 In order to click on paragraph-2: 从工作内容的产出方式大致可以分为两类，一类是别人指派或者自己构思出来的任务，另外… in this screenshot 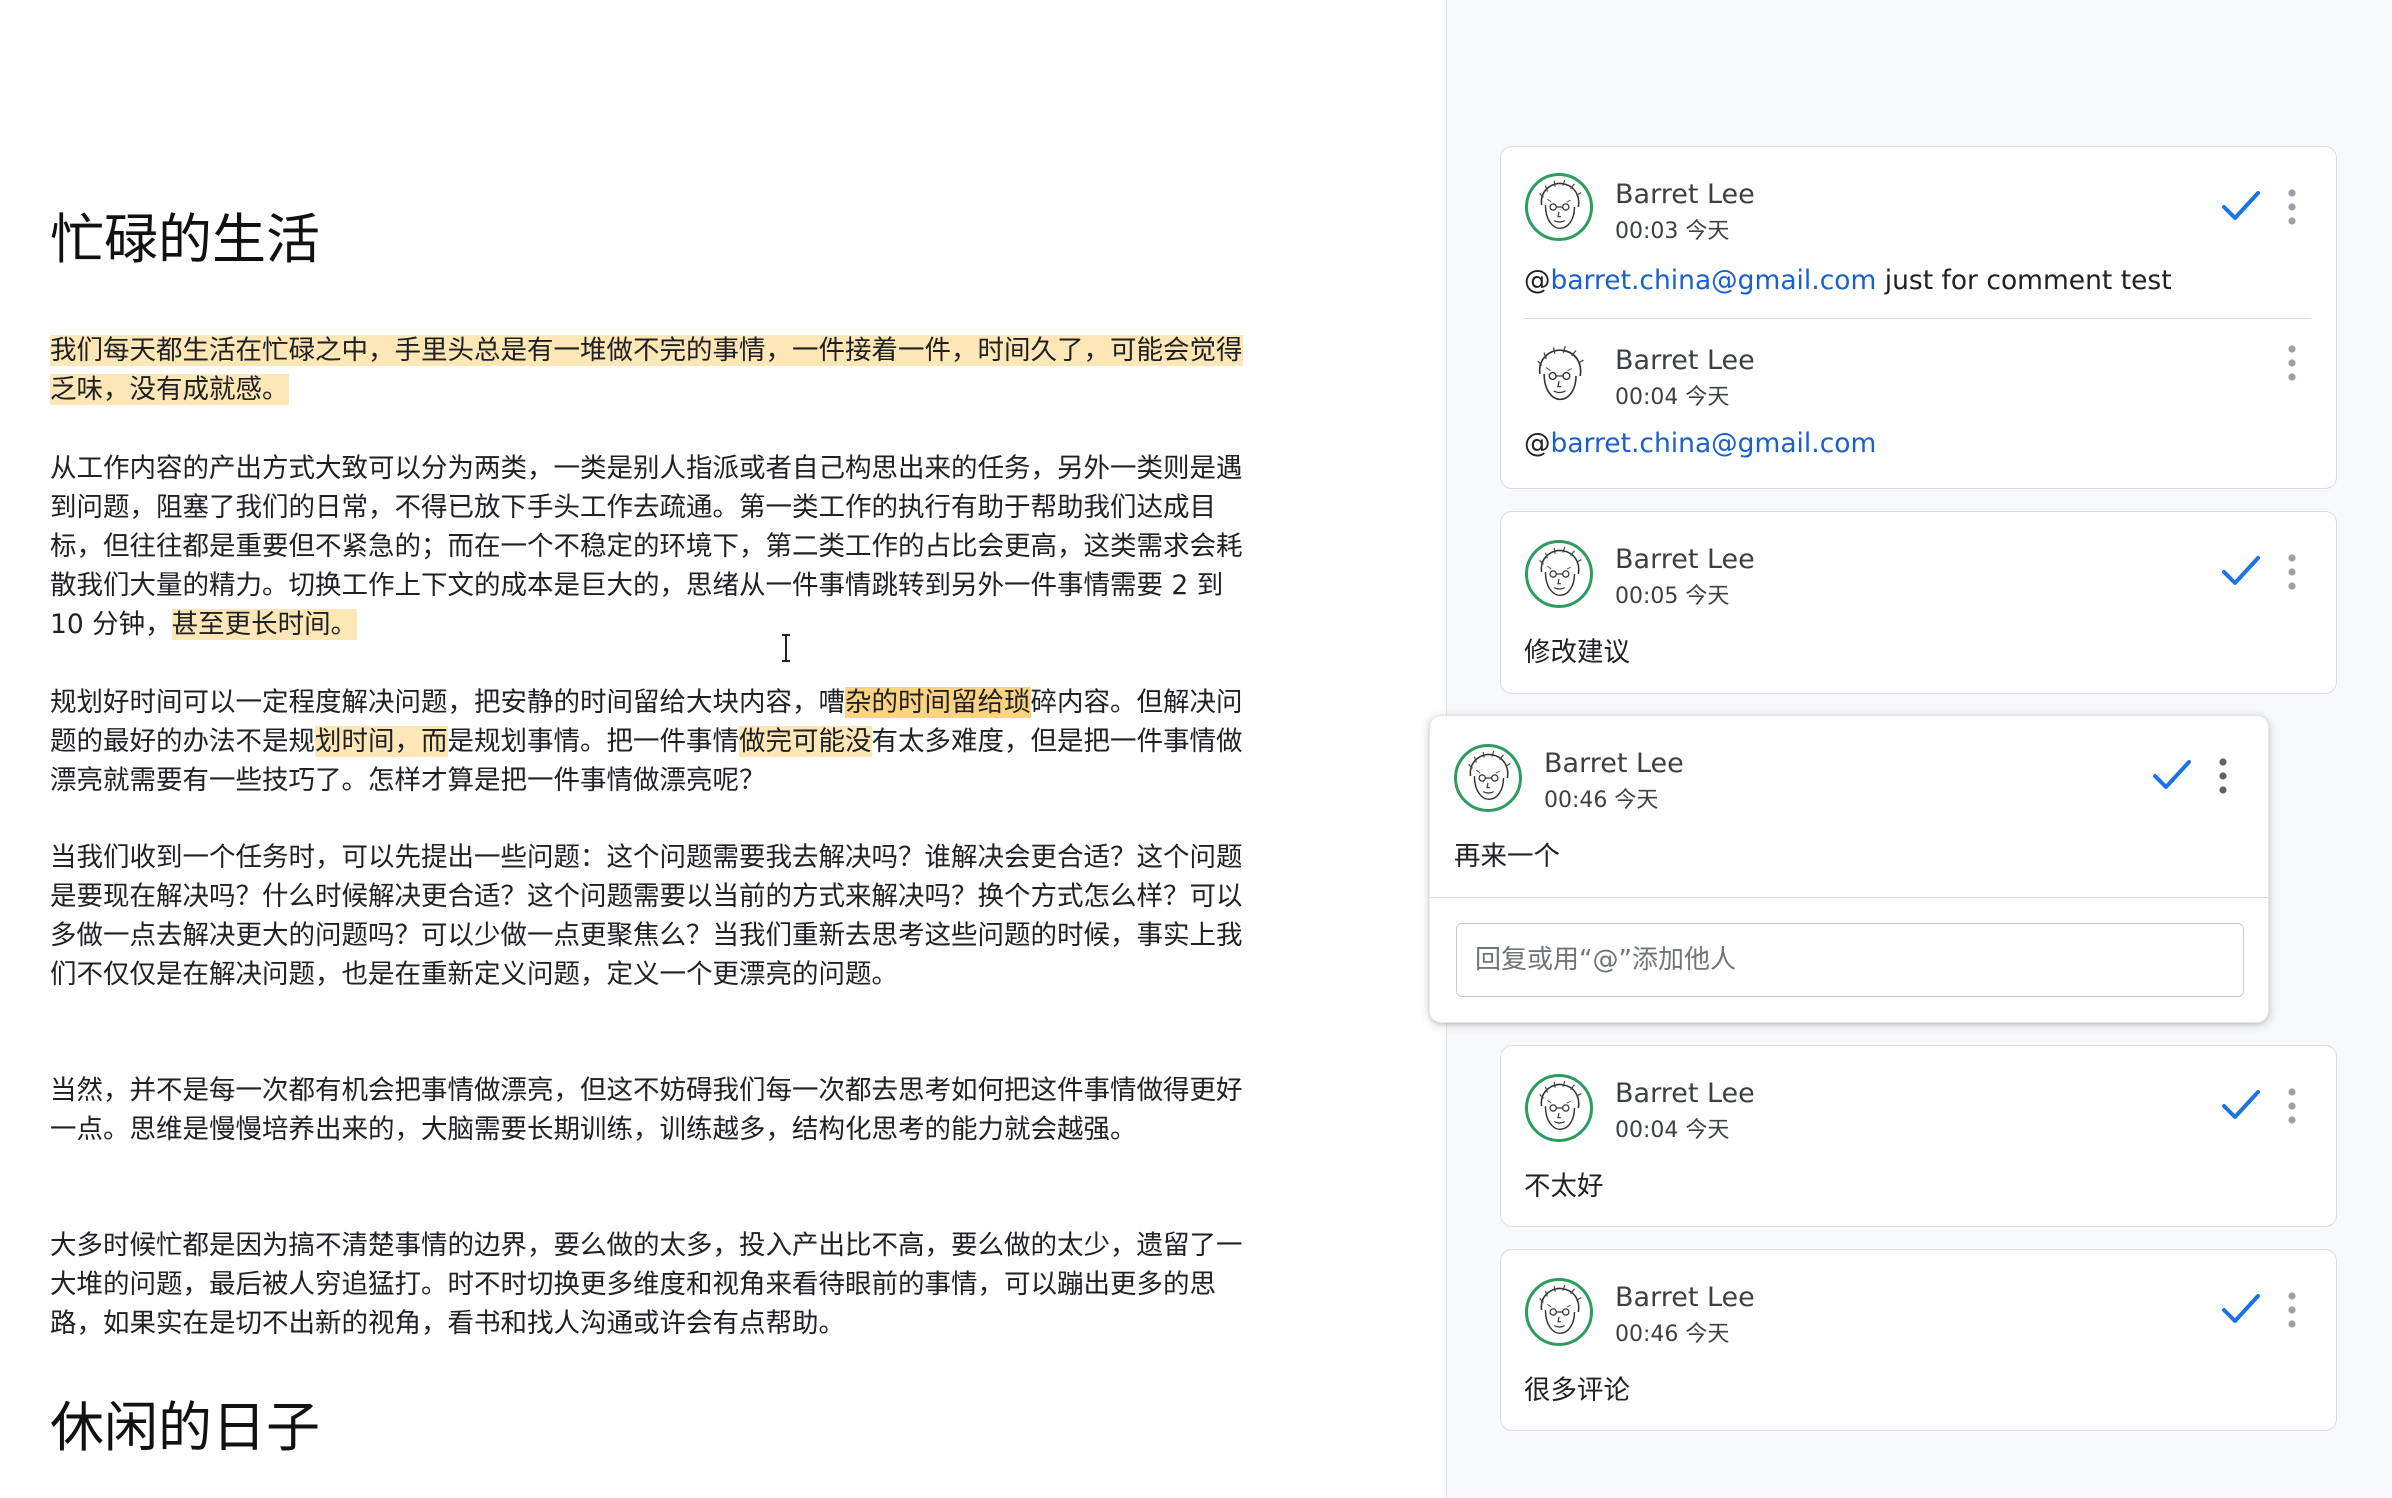, I will do `click(646, 546)`.